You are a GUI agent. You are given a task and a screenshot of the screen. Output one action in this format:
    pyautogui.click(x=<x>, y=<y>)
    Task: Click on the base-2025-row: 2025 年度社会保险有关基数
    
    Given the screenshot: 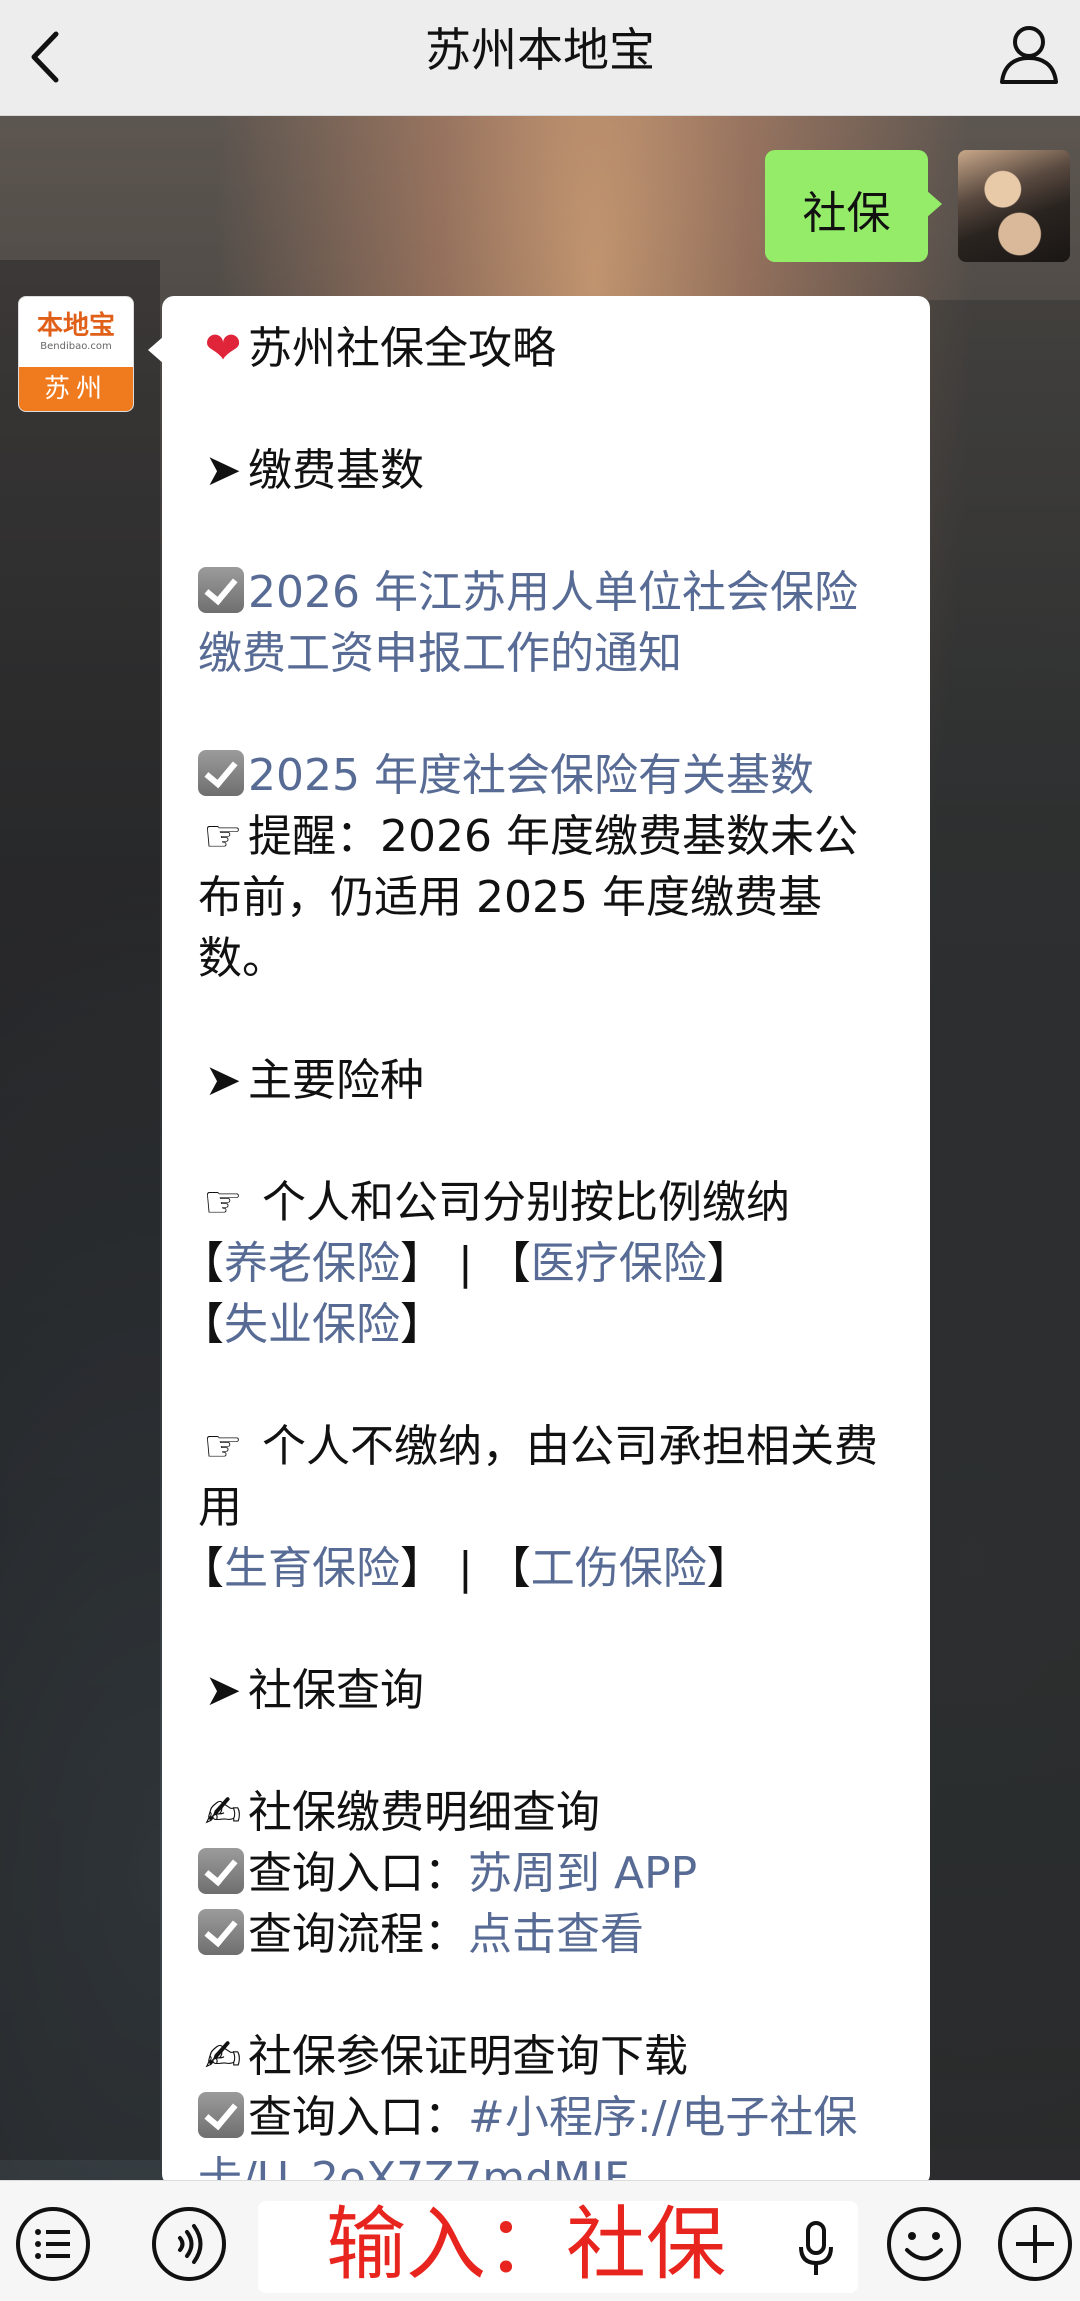 What is the action you would take?
    pyautogui.click(x=548, y=775)
    